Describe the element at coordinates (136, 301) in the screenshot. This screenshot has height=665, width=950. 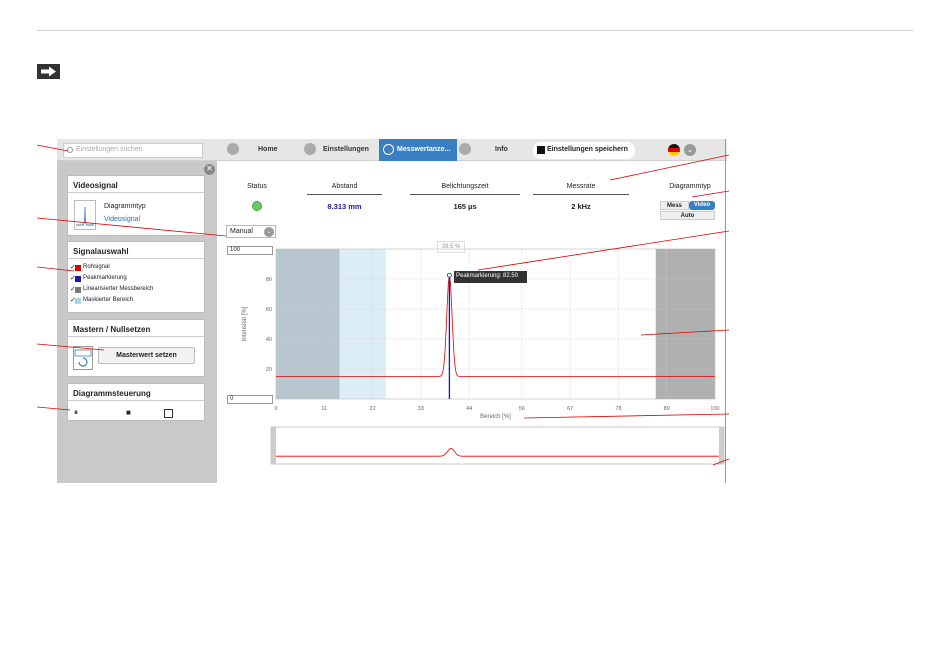
I see `signal-checkbox-masked: ✓ Maskierter Bereich` at that location.